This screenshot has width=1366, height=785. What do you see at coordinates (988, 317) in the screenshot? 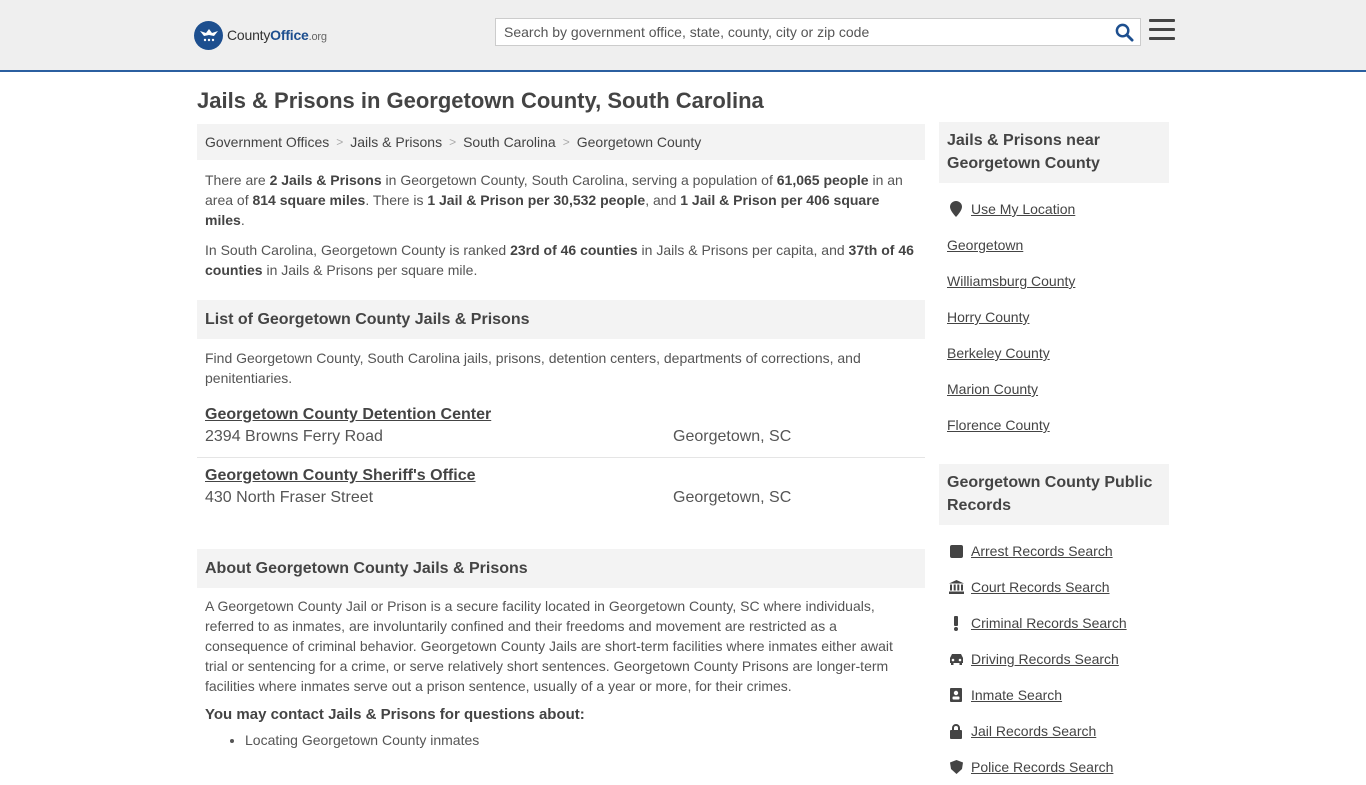
I see `nearby-link: Horry County` at bounding box center [988, 317].